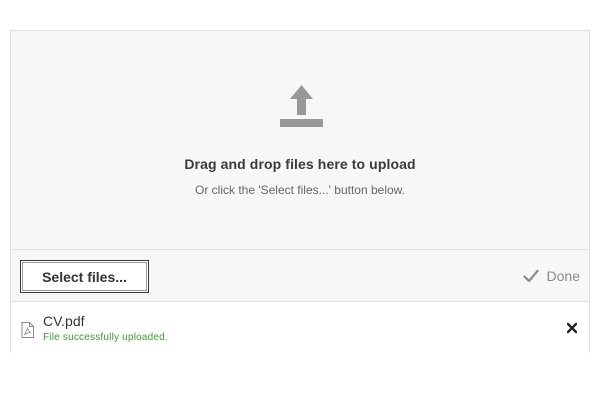  I want to click on remove-file-button, so click(572, 328).